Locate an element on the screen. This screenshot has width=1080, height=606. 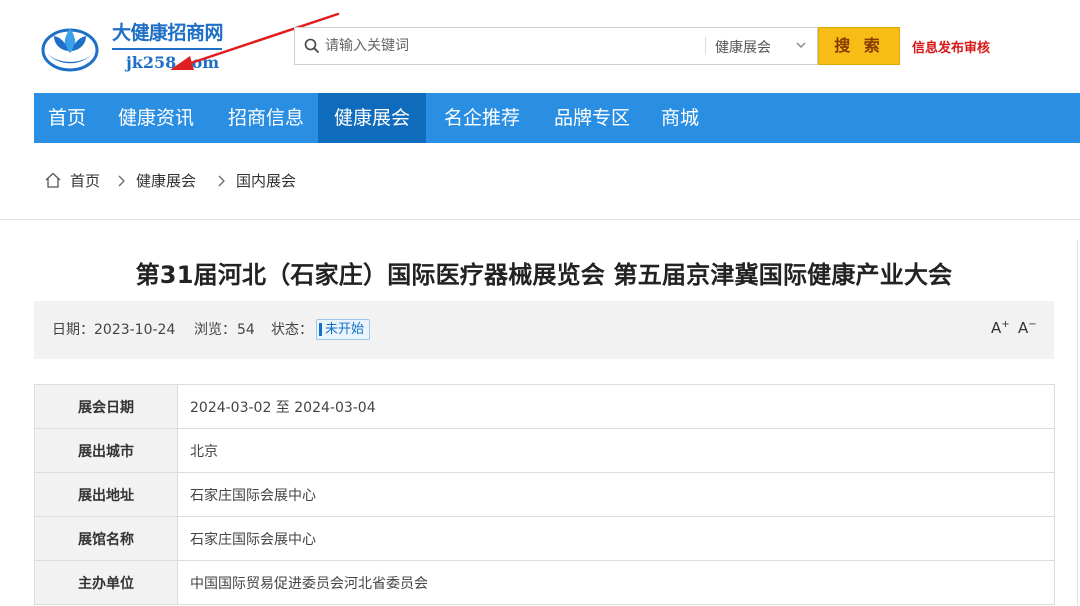
info-audit-link: 信息发布审核 is located at coordinates (951, 46).